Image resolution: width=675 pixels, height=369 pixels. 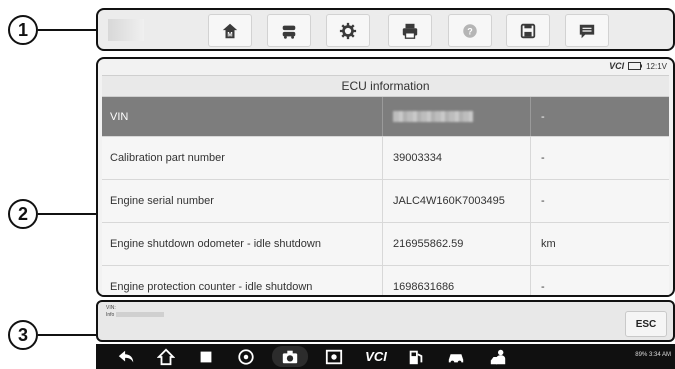 I want to click on row-label: Engine serial number, so click(x=162, y=201).